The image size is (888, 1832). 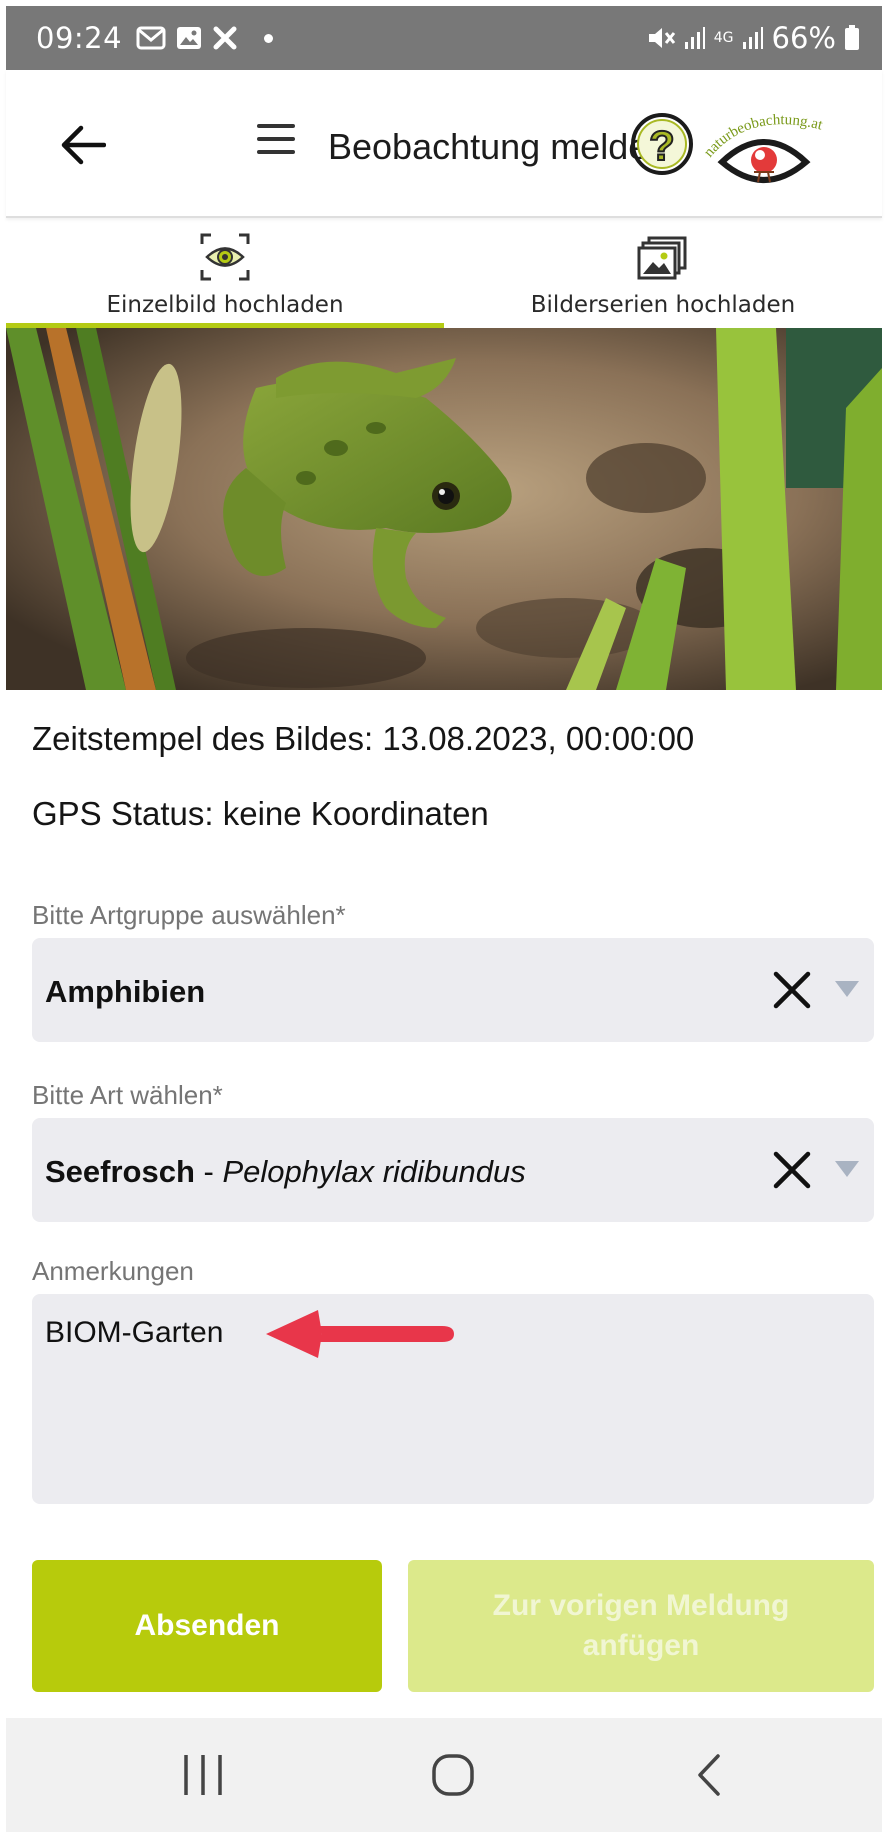 I want to click on append-button-label: Zur vorigen Meldung anfügen, so click(x=641, y=1625).